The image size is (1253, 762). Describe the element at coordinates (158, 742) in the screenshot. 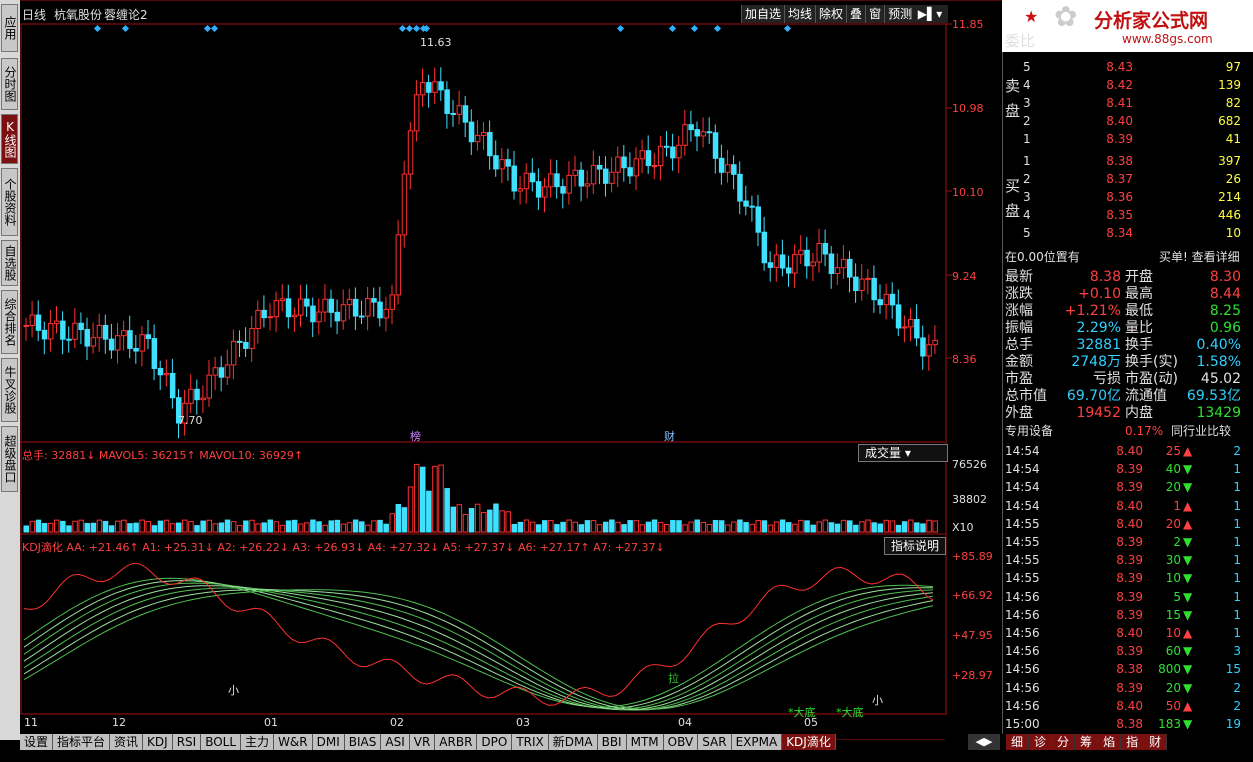

I see `indicator-tab-3: KDJ` at that location.